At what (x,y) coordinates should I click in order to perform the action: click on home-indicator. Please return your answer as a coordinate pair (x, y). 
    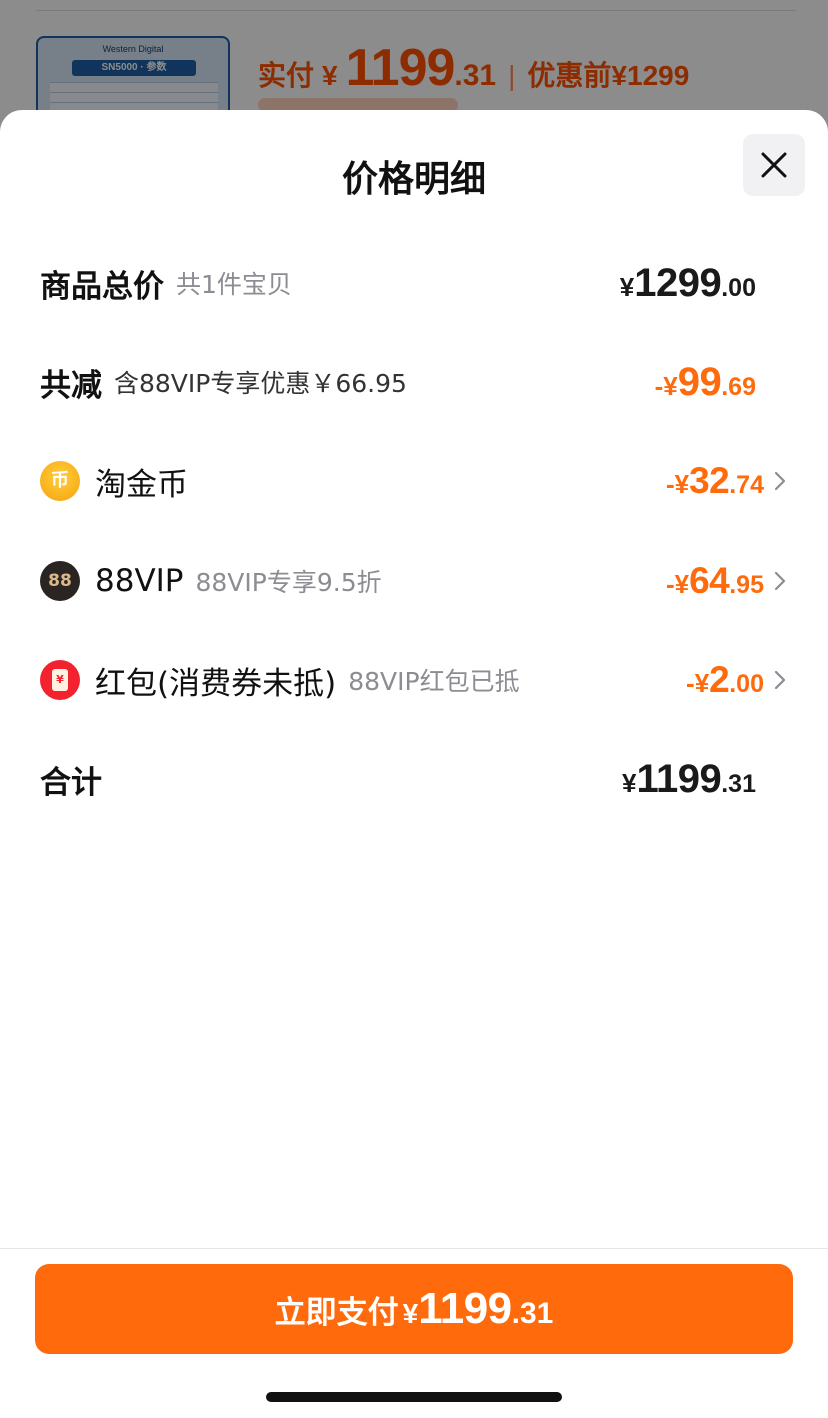
    Looking at the image, I should click on (414, 1397).